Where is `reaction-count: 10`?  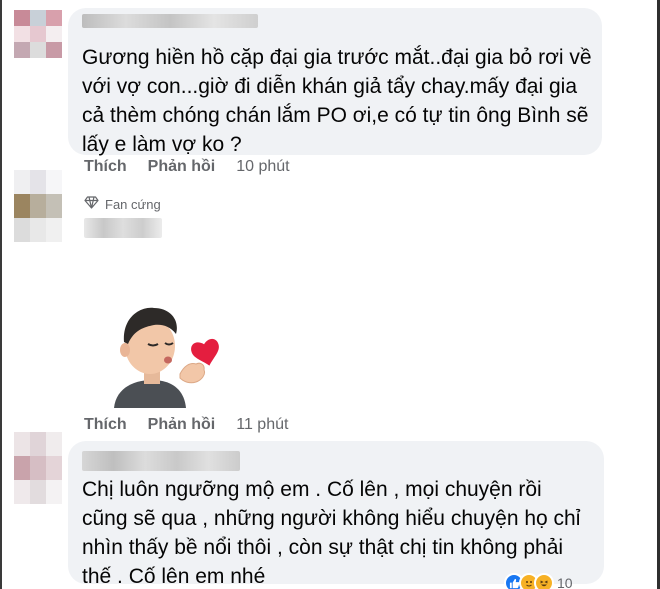 reaction-count: 10 is located at coordinates (565, 582).